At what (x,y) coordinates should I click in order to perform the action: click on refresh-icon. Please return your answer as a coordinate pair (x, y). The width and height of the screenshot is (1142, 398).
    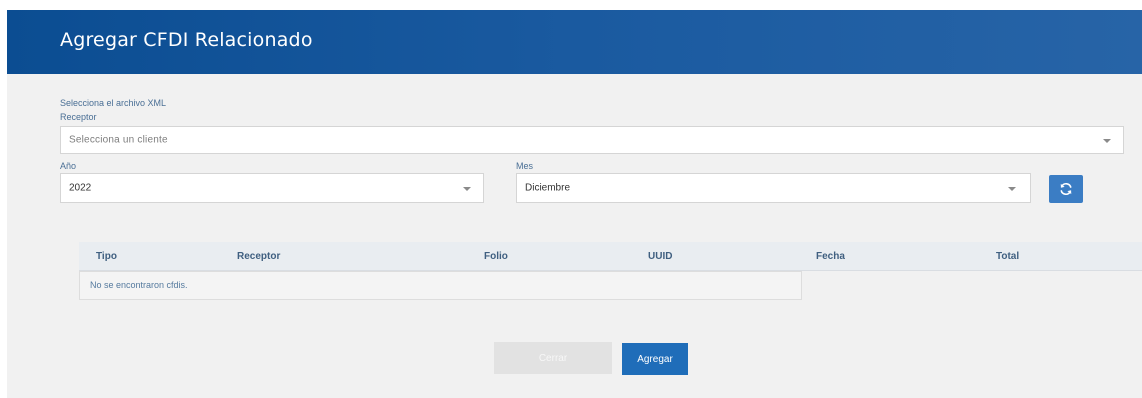
    Looking at the image, I should click on (1066, 189).